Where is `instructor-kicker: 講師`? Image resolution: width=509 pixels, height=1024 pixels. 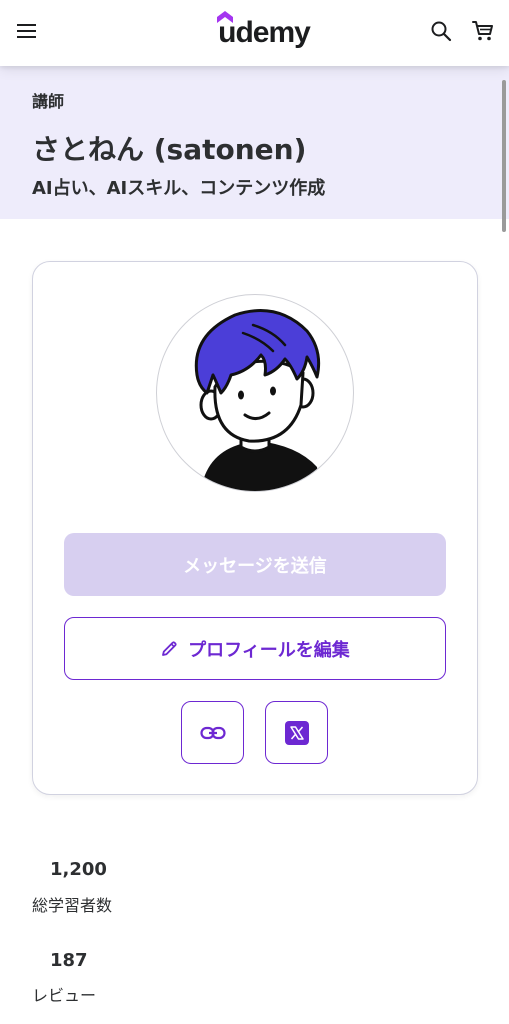 instructor-kicker: 講師 is located at coordinates (48, 101).